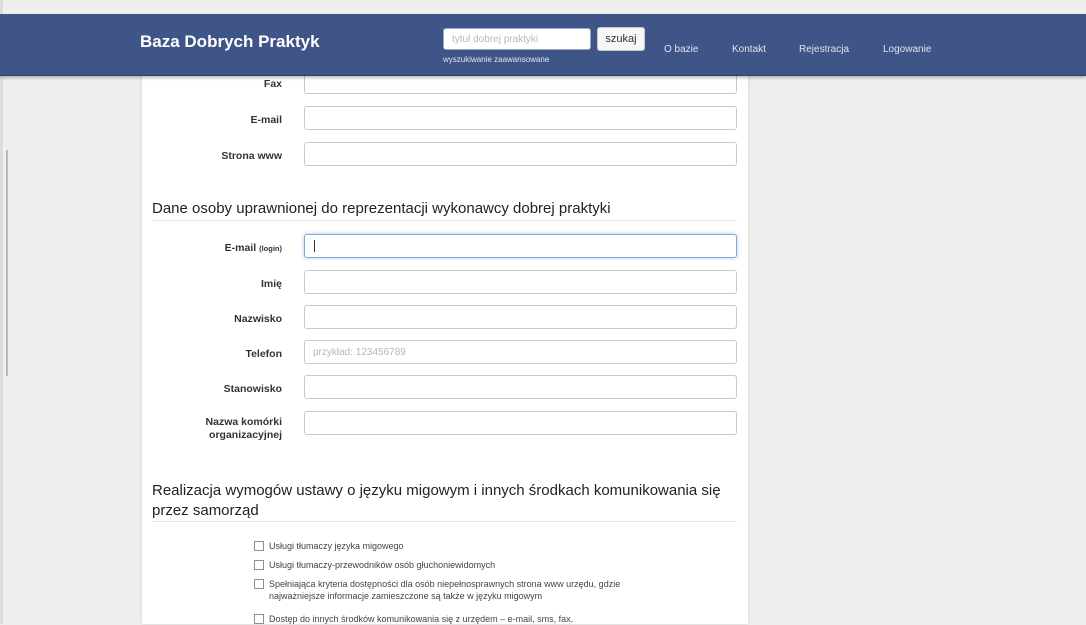 The image size is (1086, 625). Describe the element at coordinates (314, 246) in the screenshot. I see `text-caret` at that location.